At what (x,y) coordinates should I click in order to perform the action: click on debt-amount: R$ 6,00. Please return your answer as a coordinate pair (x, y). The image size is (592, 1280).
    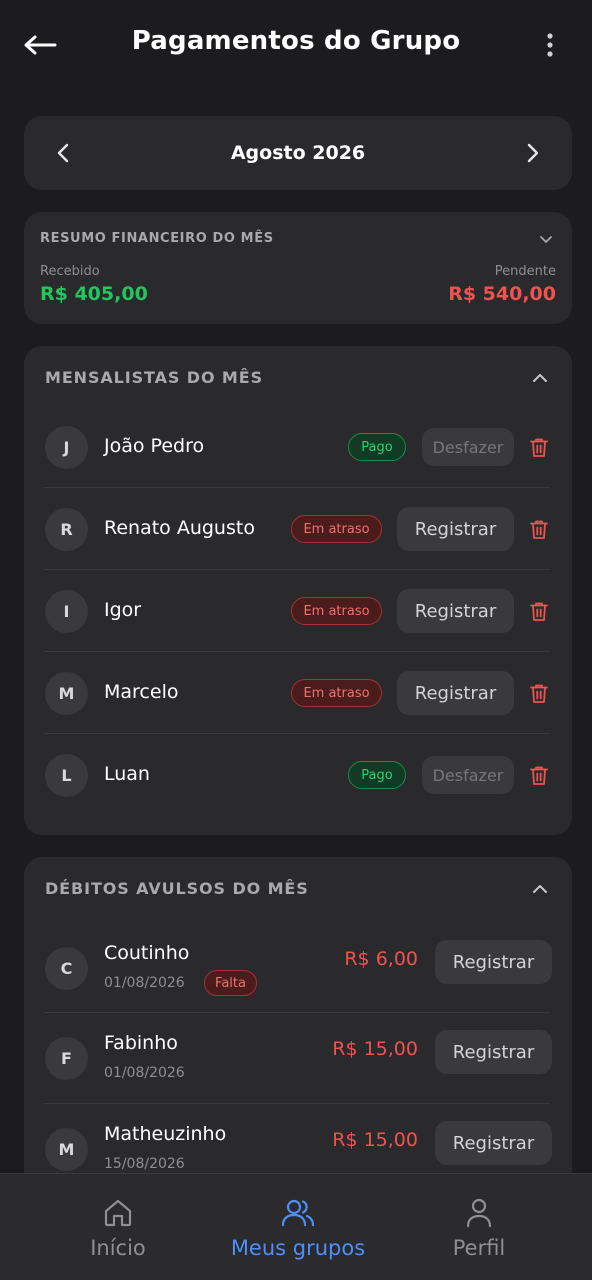
    Looking at the image, I should click on (381, 959).